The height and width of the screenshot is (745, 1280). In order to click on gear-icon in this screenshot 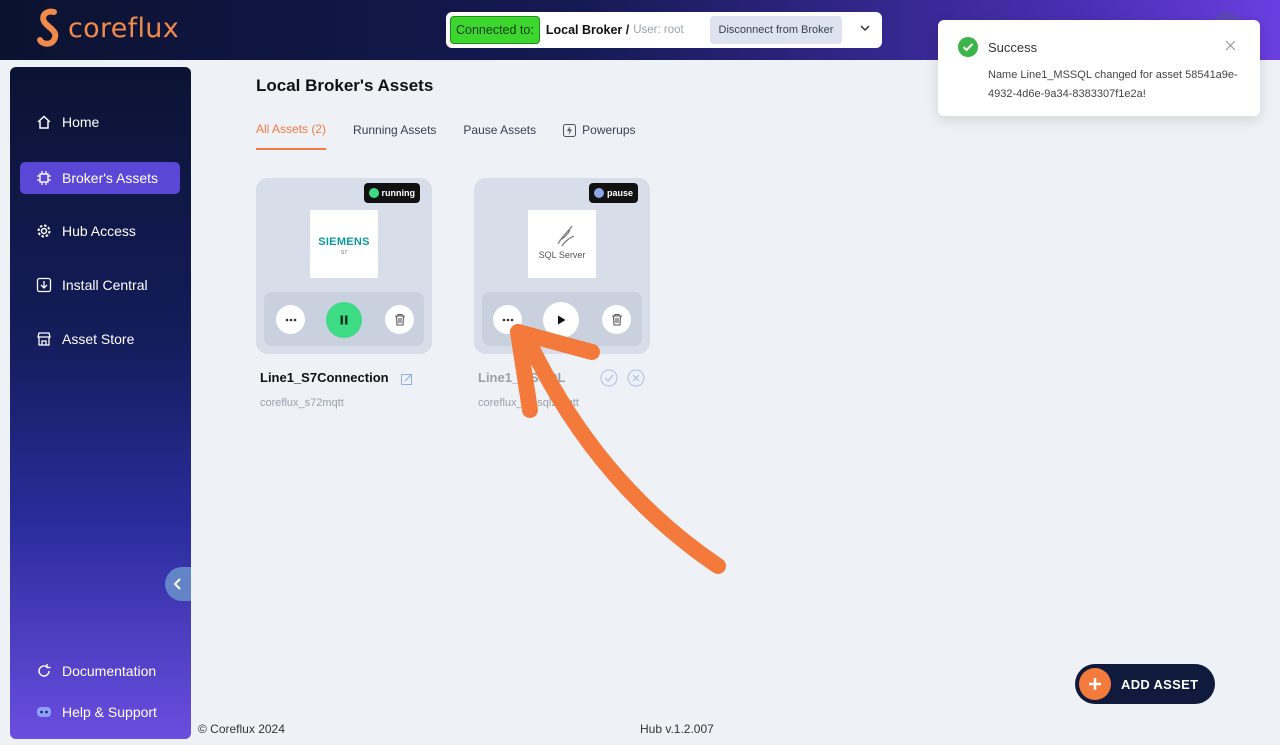, I will do `click(44, 231)`.